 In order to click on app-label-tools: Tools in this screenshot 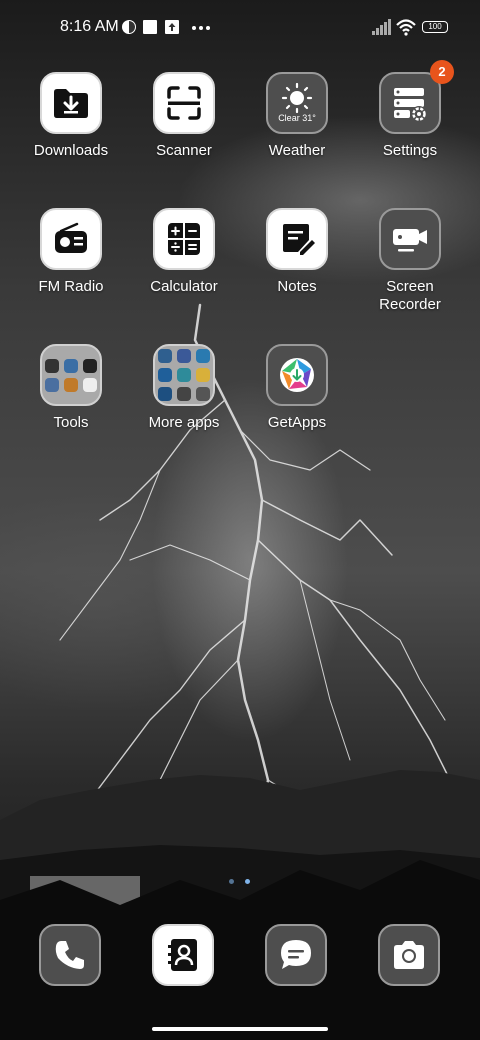, I will do `click(71, 422)`.